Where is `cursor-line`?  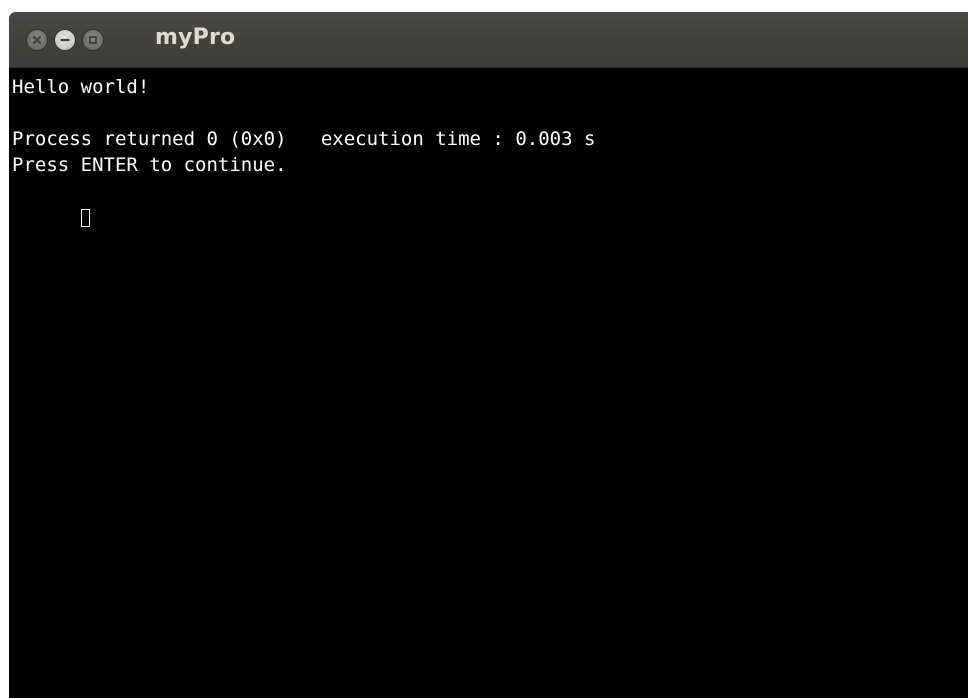
cursor-line is located at coordinates (490, 202).